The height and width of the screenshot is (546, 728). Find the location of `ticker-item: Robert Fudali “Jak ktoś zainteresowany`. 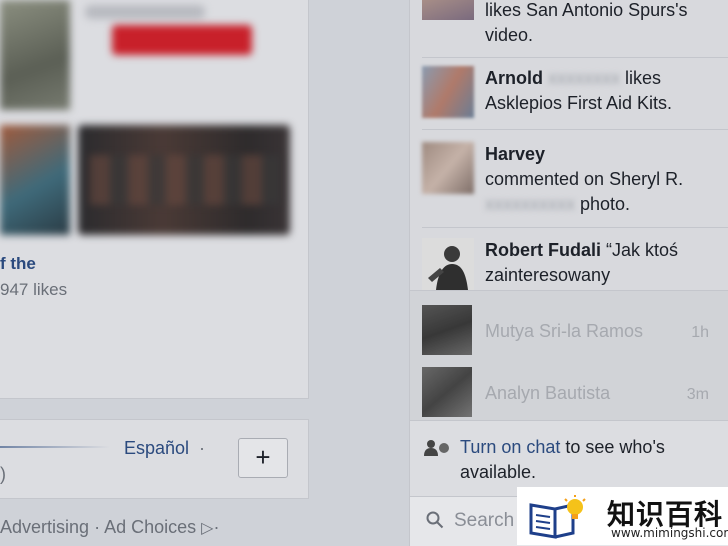

ticker-item: Robert Fudali “Jak ktoś zainteresowany is located at coordinates (569, 259).